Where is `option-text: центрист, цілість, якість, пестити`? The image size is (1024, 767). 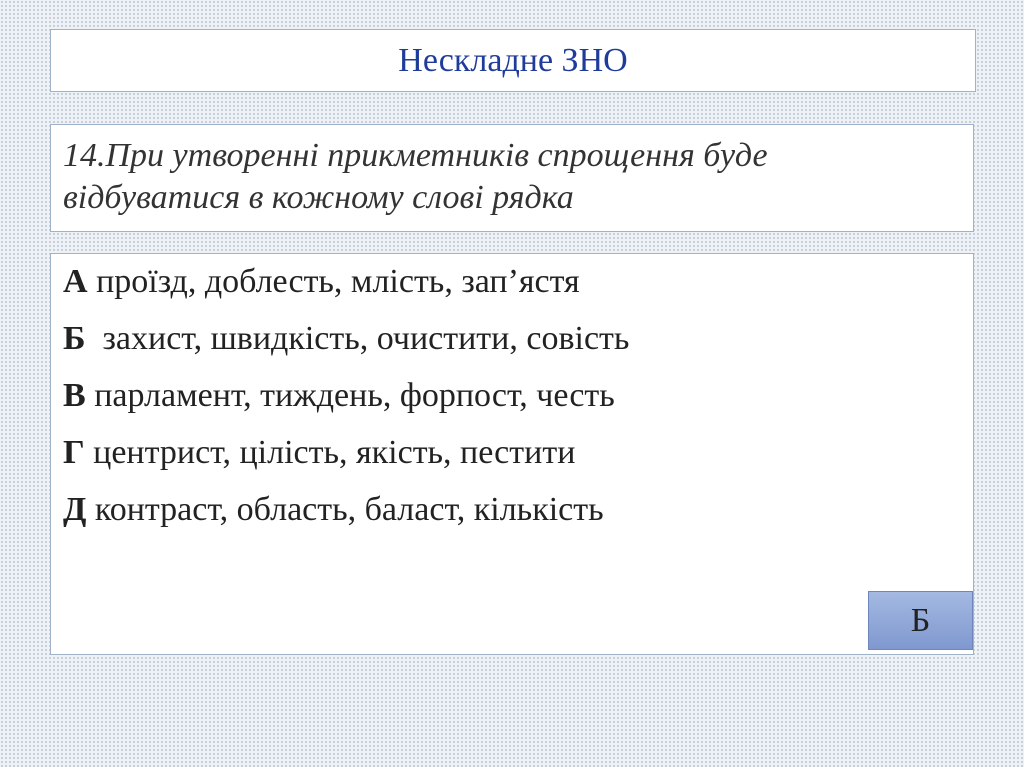
option-text: центрист, цілість, якість, пестити is located at coordinates (330, 452).